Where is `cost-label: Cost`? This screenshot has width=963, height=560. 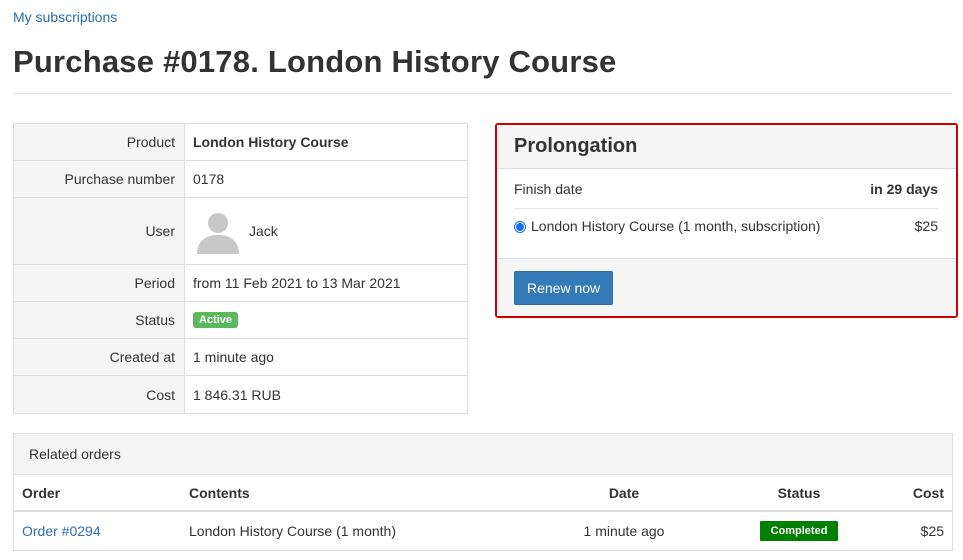 cost-label: Cost is located at coordinates (99, 394).